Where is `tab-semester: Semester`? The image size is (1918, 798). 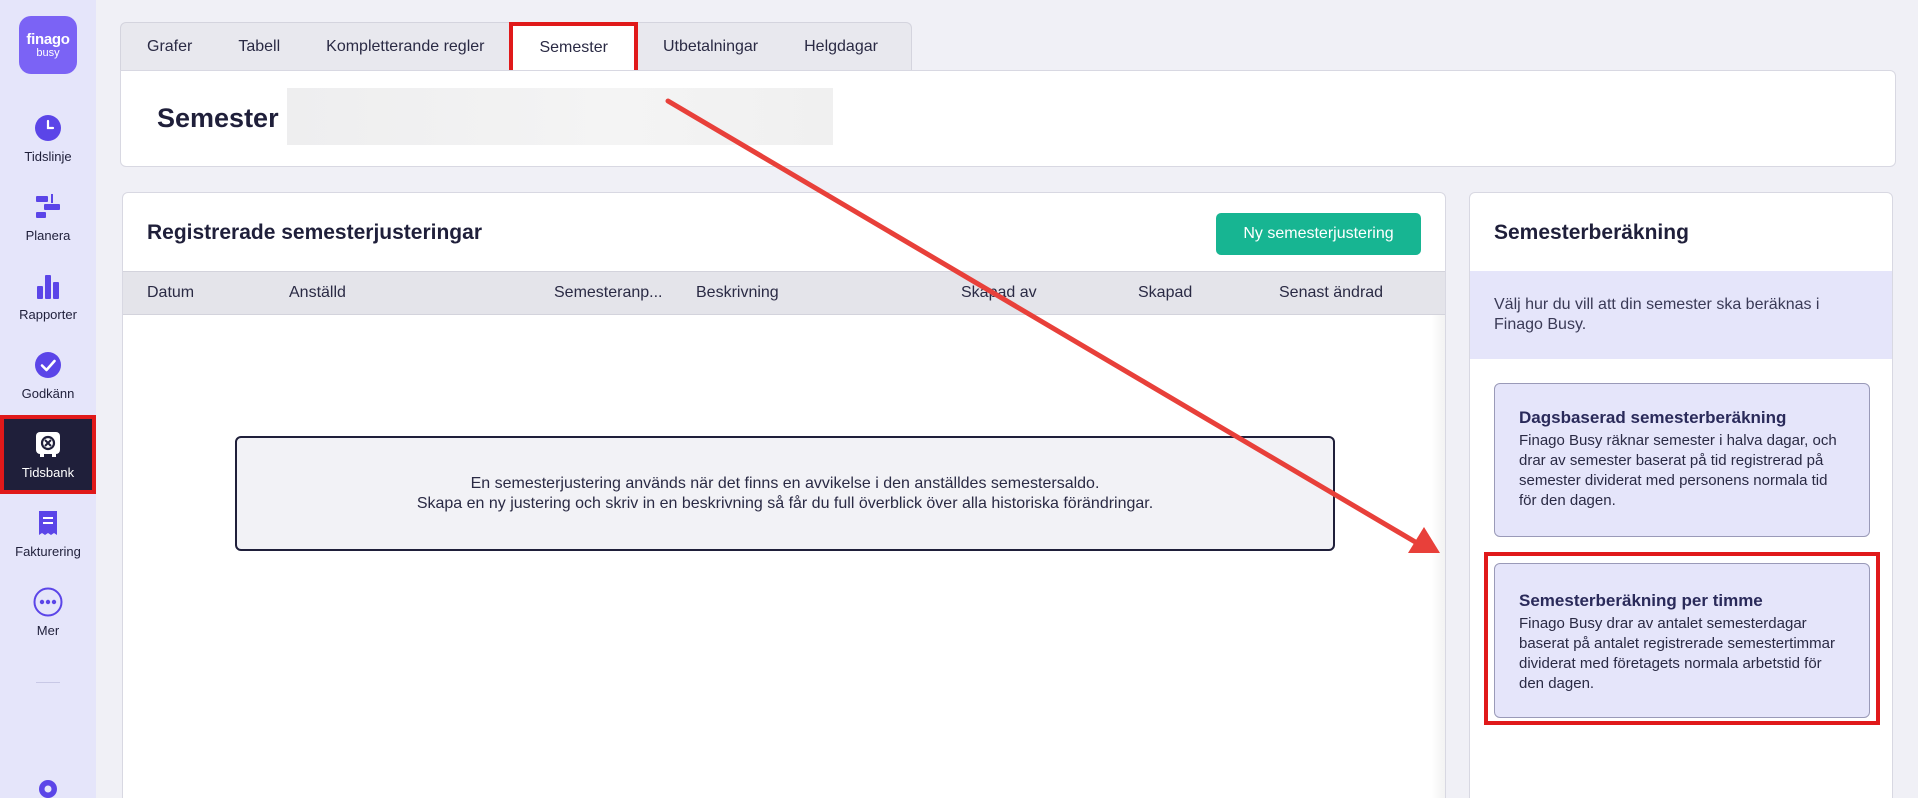
tab-semester: Semester is located at coordinates (573, 48).